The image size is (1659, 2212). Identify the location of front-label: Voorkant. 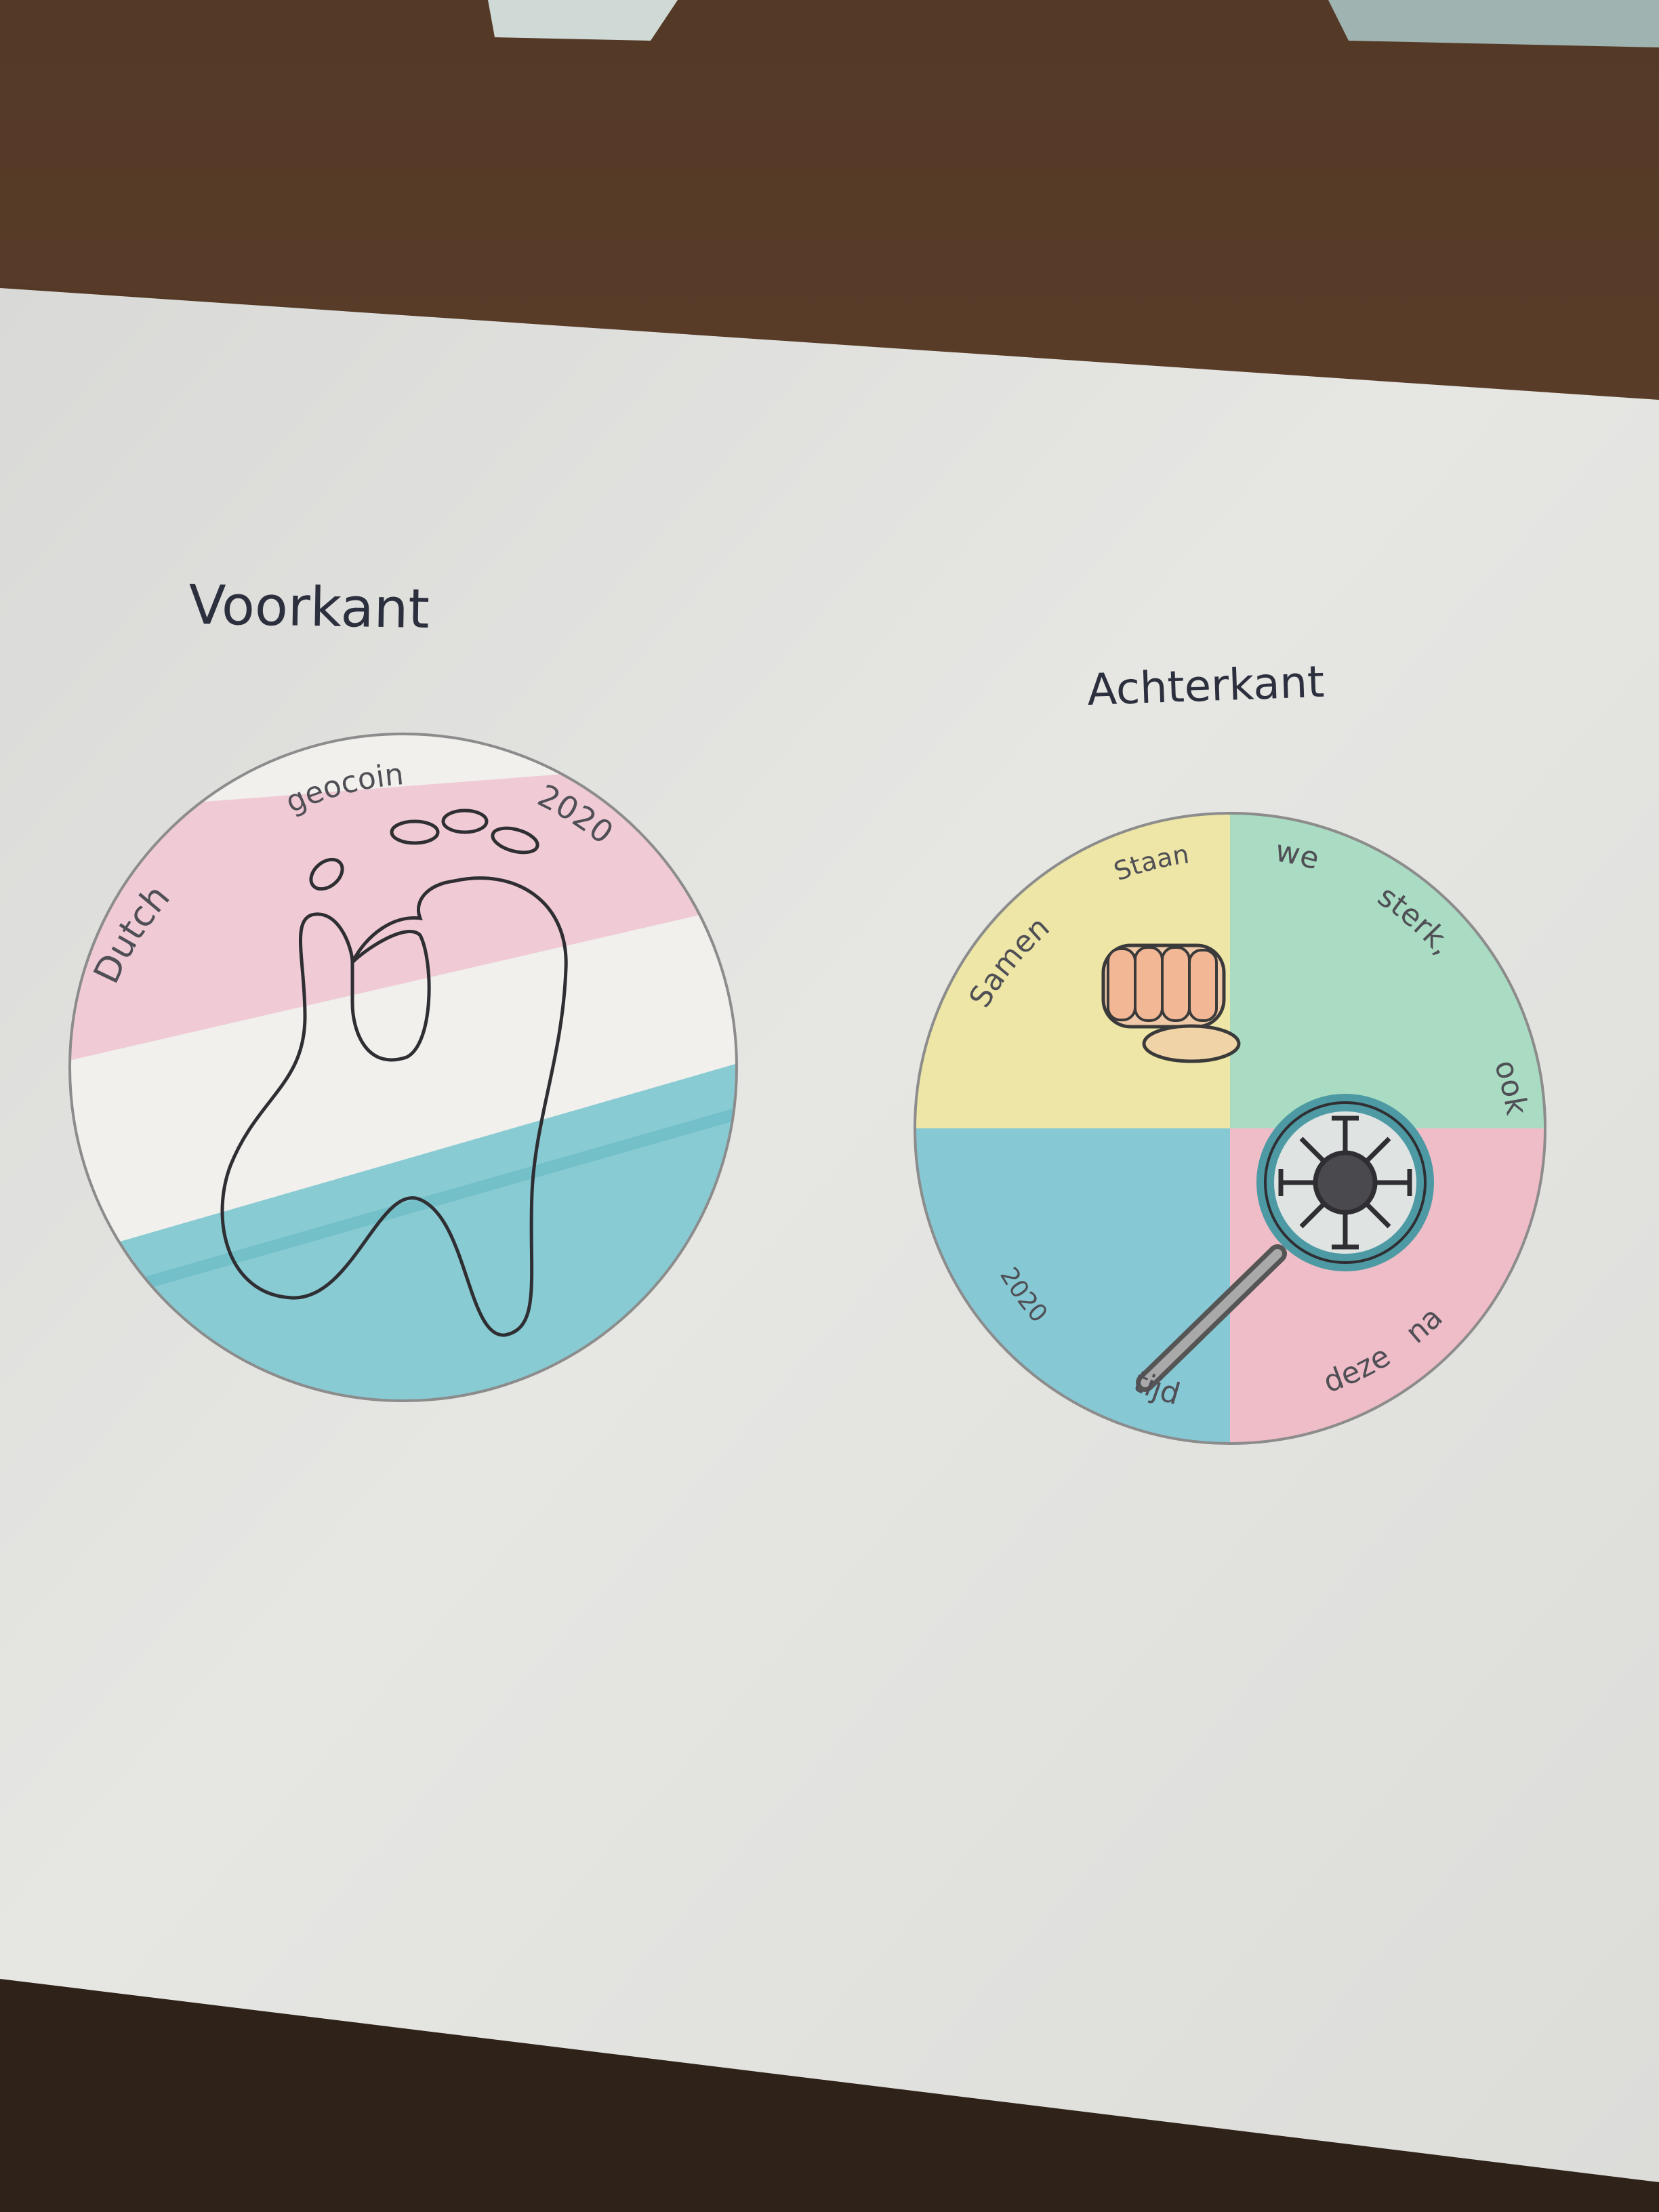
(309, 606).